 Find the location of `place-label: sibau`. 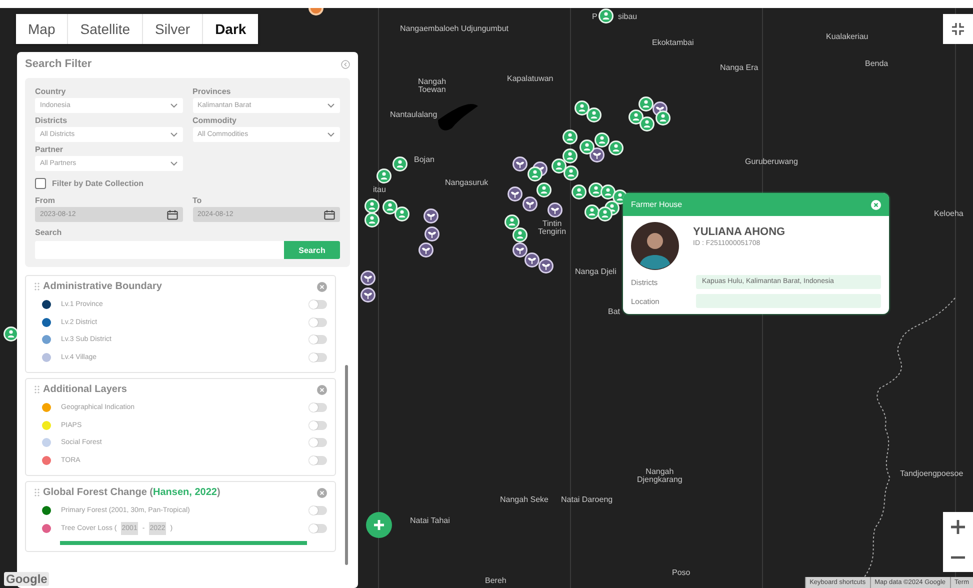

place-label: sibau is located at coordinates (628, 17).